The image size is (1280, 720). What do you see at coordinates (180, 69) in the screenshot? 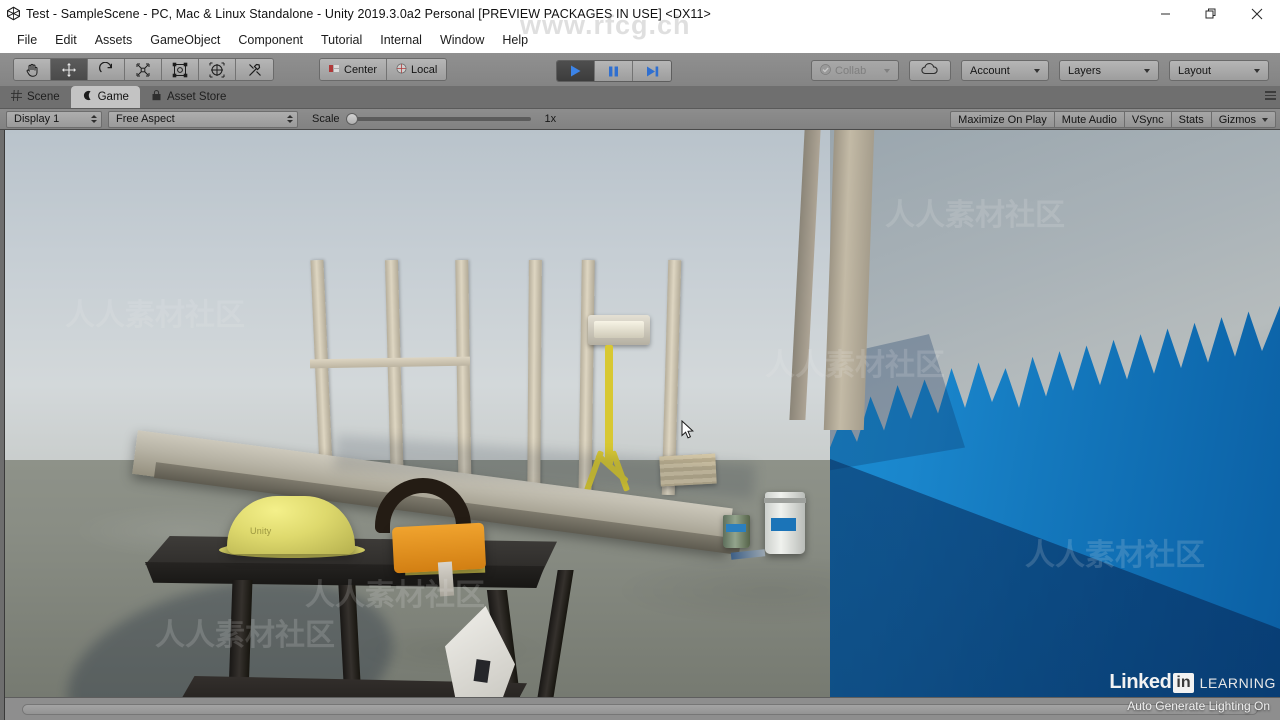
I see `rect-tool-button` at bounding box center [180, 69].